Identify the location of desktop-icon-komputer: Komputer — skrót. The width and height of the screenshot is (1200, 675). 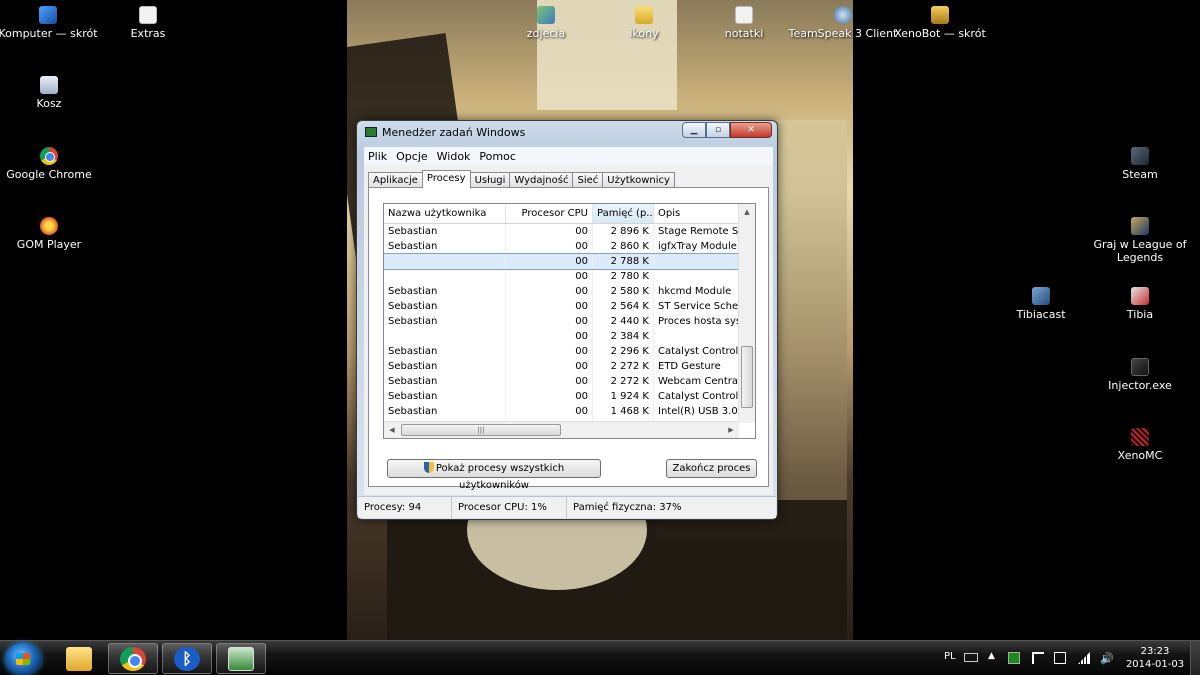
(49, 23).